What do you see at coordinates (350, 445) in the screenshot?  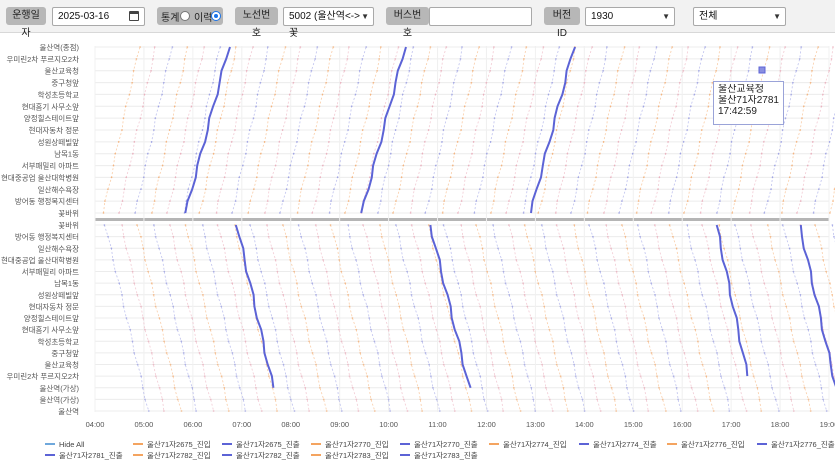 I see `legend-item: 울산71자2770_진입` at bounding box center [350, 445].